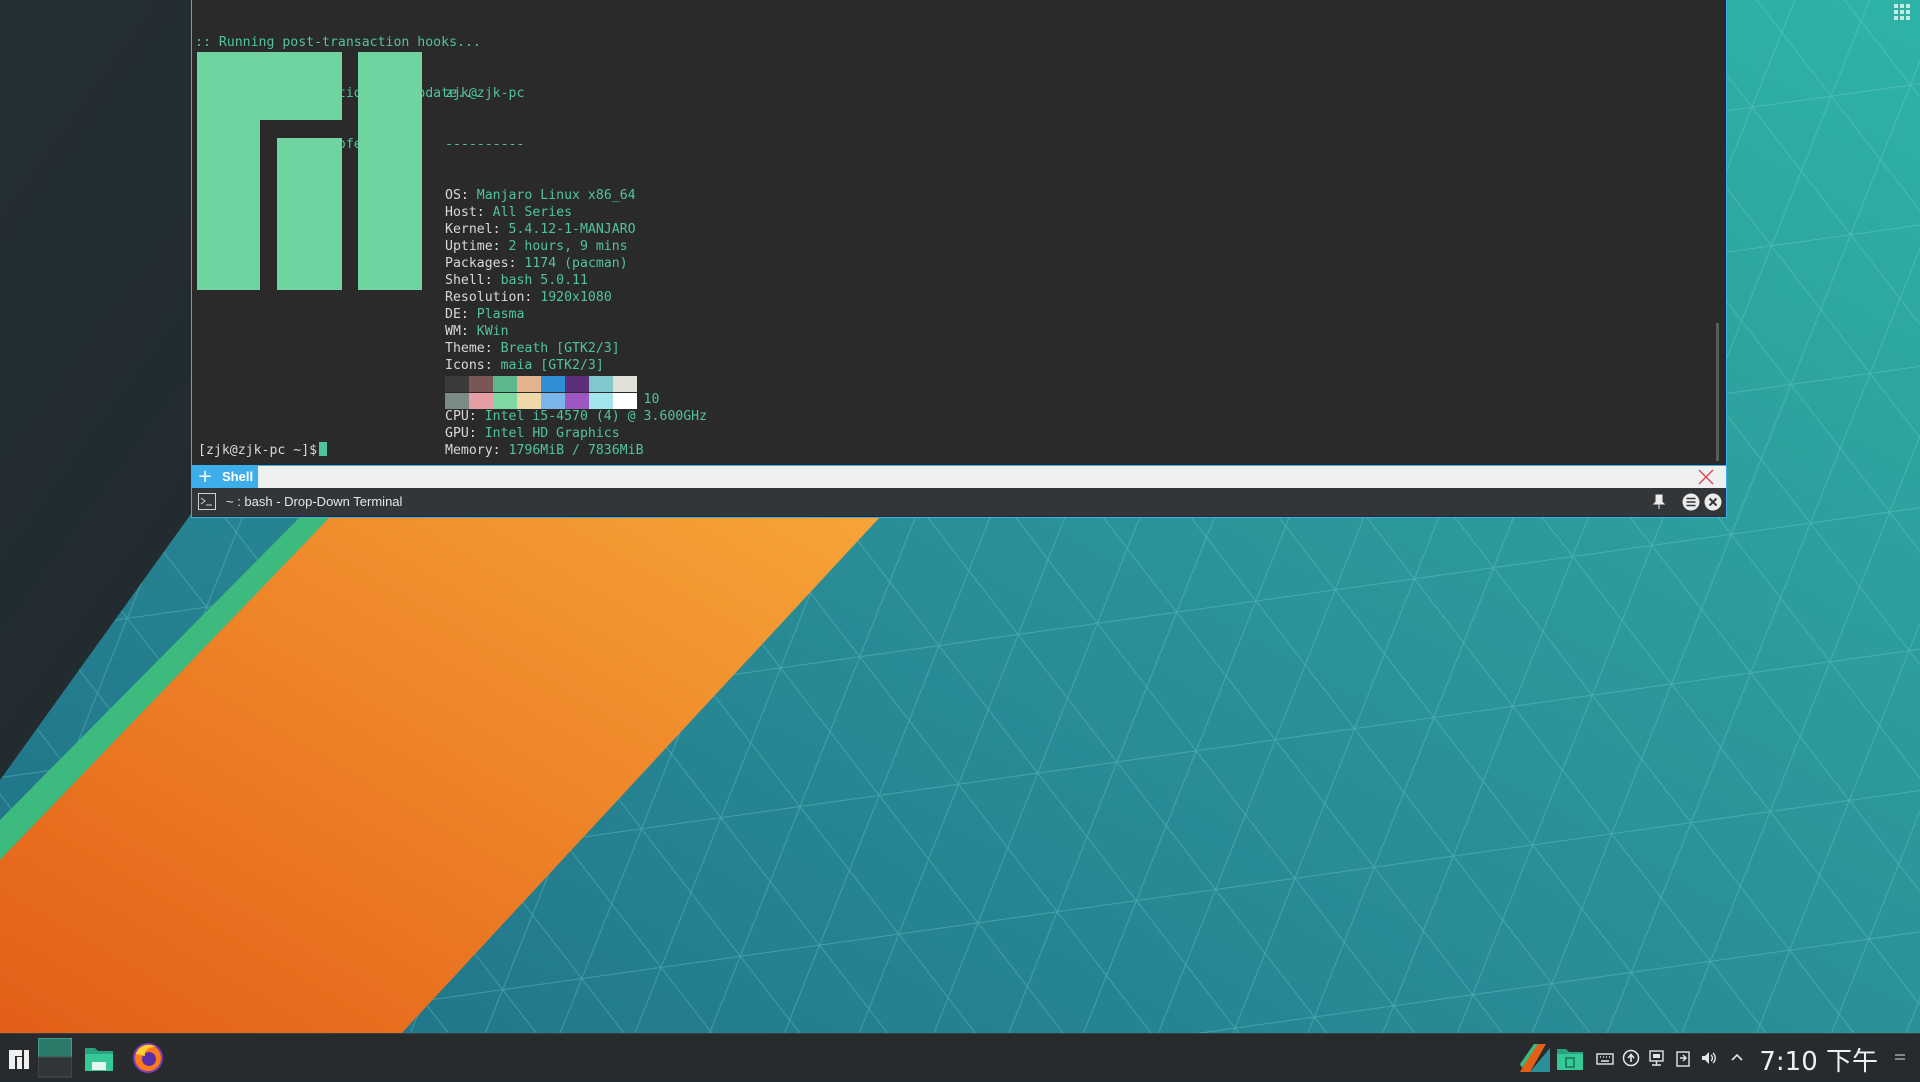 The image size is (1920, 1082). I want to click on terminal-icon, so click(207, 501).